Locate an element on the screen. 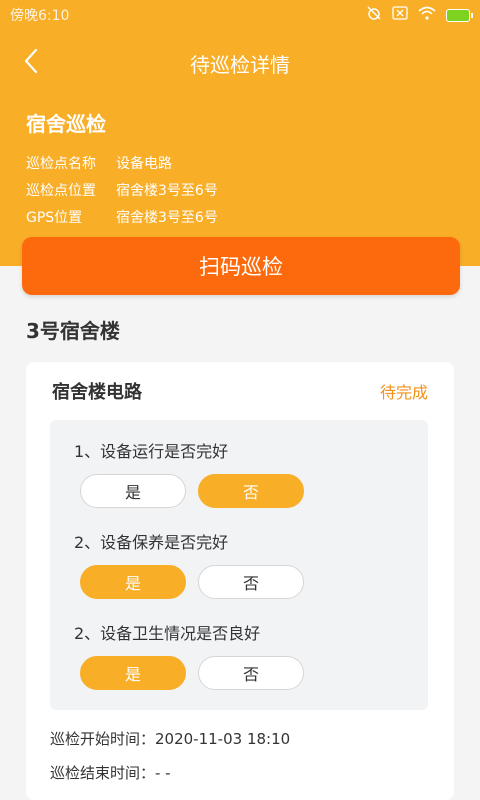 The image size is (480, 800). nav-bar: 待巡检详情 is located at coordinates (240, 63).